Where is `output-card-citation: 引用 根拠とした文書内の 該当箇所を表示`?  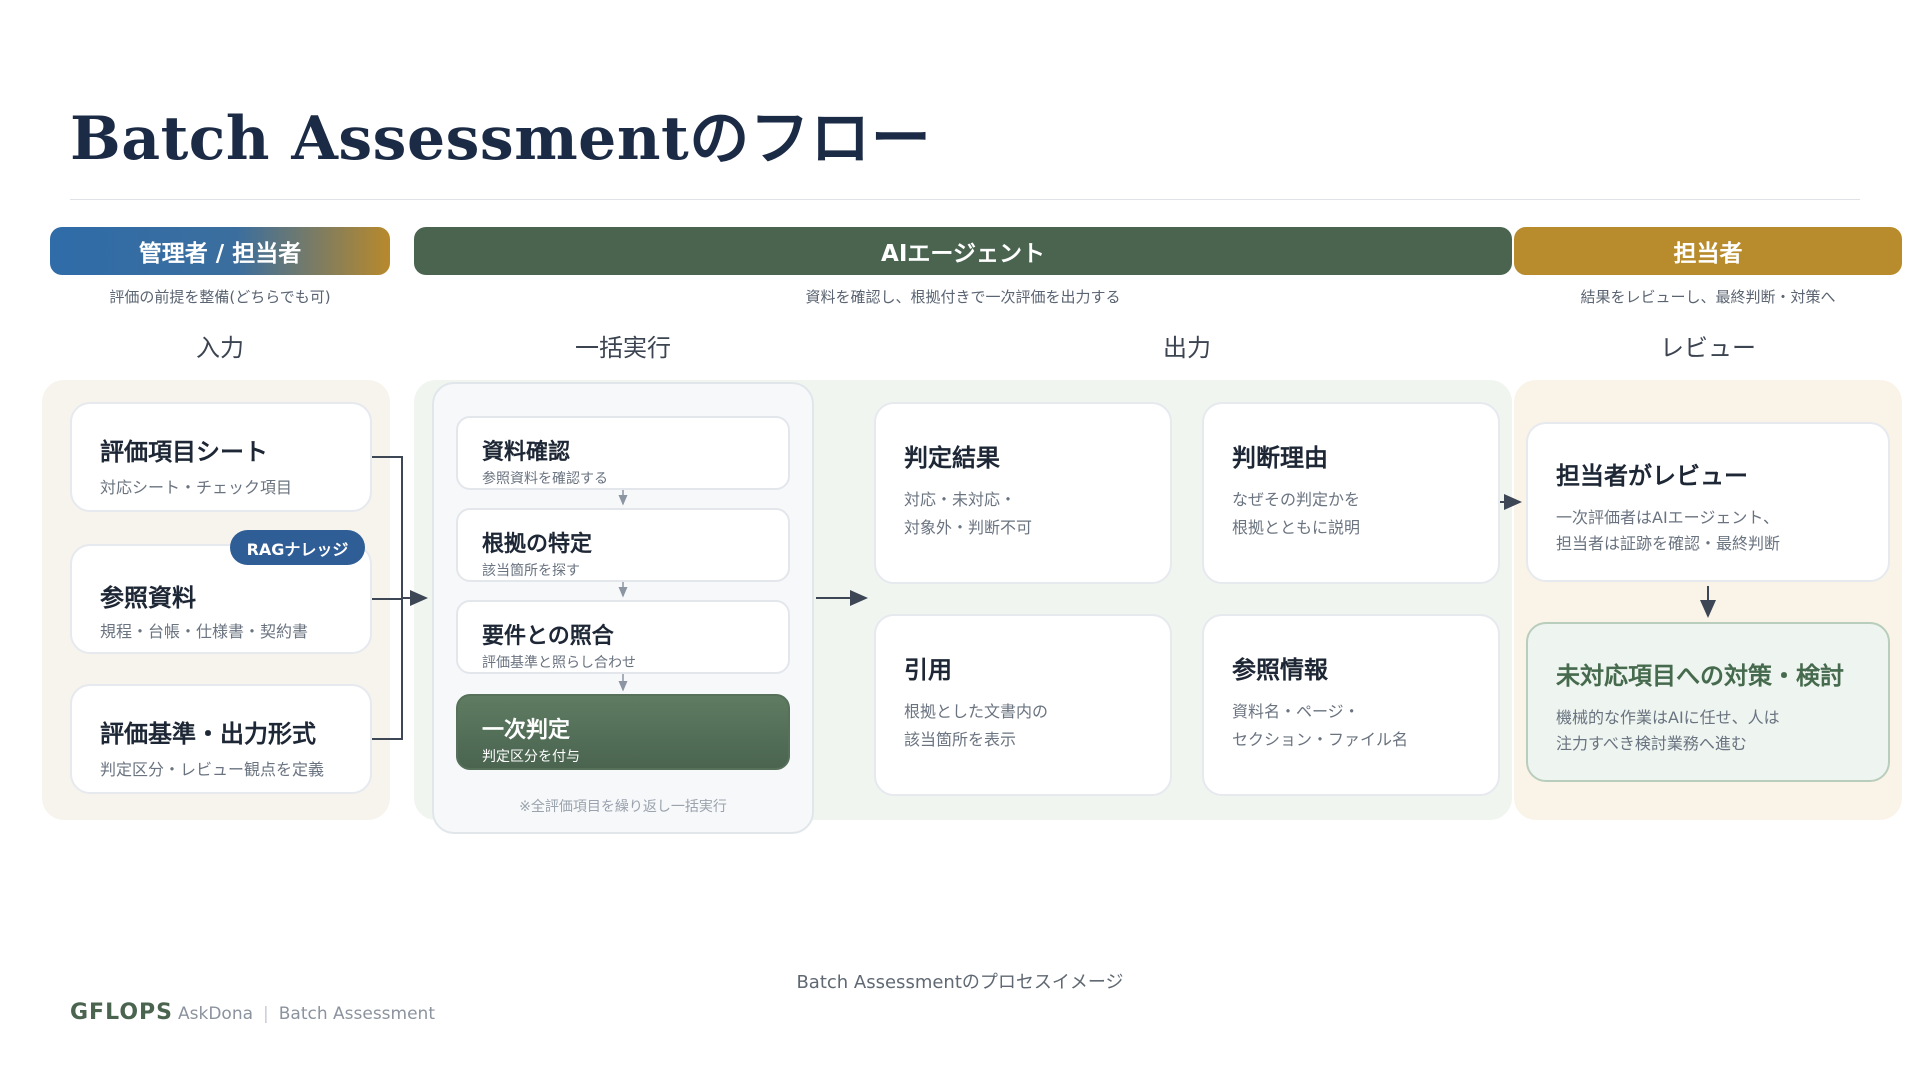
output-card-citation: 引用 根拠とした文書内の 該当箇所を表示 is located at coordinates (1023, 705).